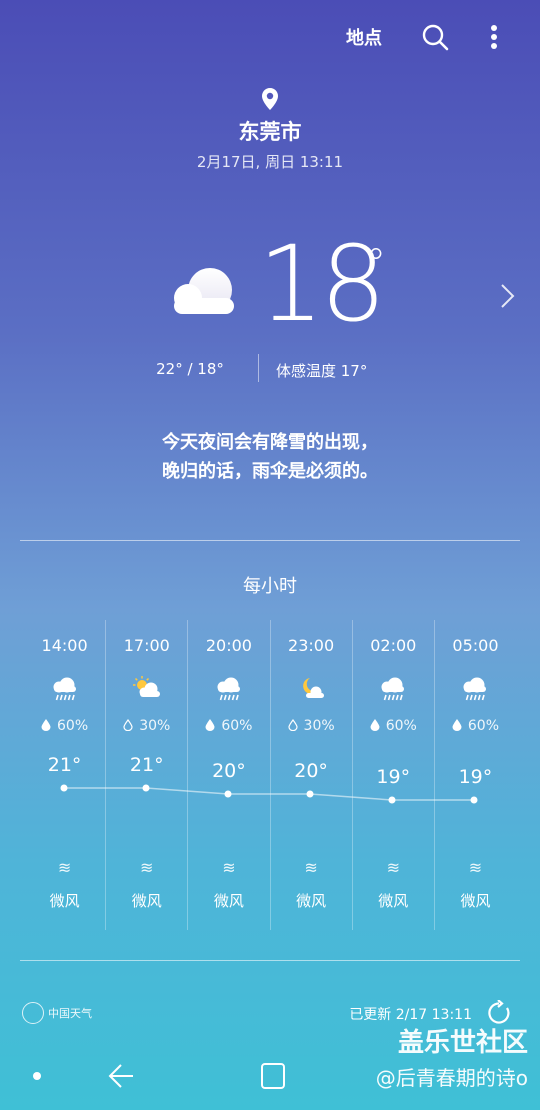  What do you see at coordinates (435, 37) in the screenshot?
I see `search-icon` at bounding box center [435, 37].